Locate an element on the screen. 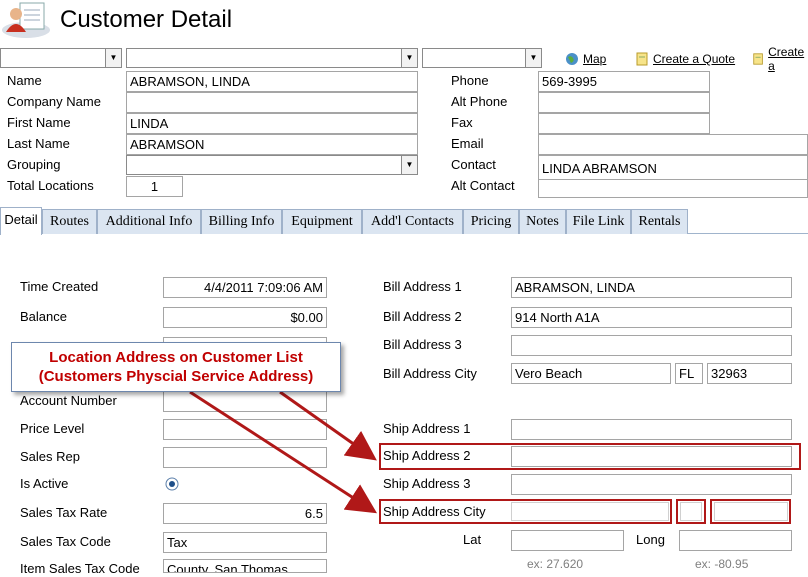  company-label: Company Name is located at coordinates (54, 101).